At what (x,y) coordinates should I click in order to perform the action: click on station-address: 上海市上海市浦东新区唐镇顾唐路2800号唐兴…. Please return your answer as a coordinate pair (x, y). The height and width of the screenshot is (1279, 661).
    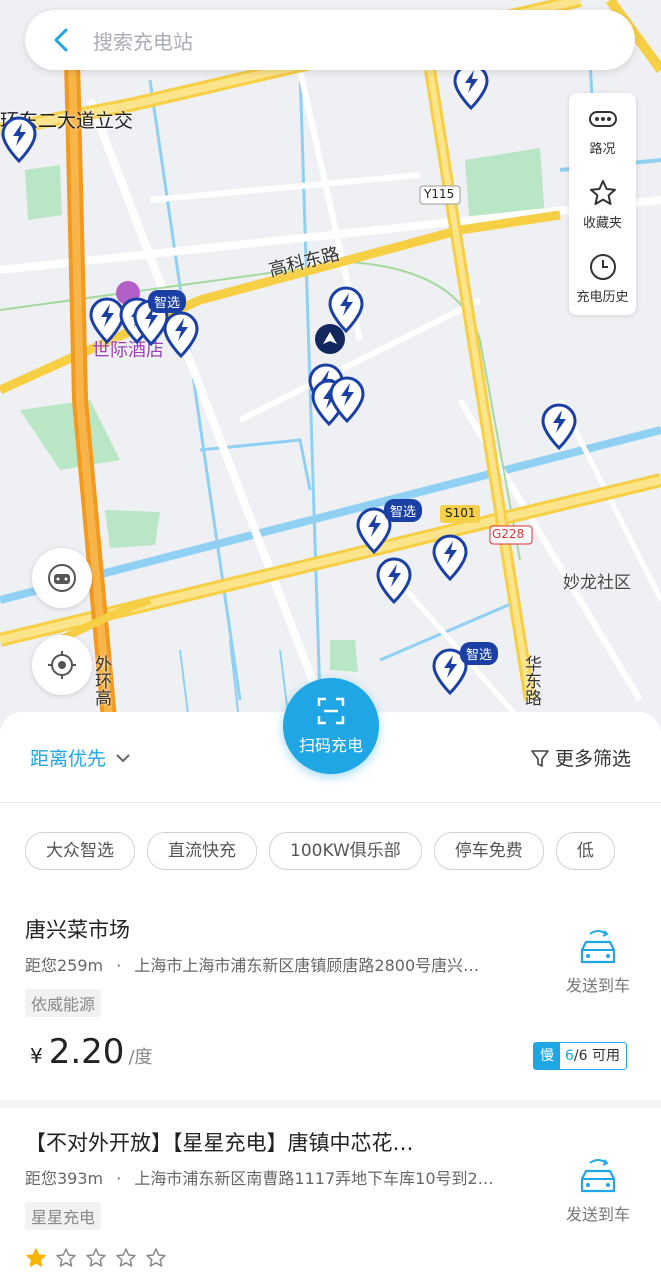
    Looking at the image, I should click on (307, 965).